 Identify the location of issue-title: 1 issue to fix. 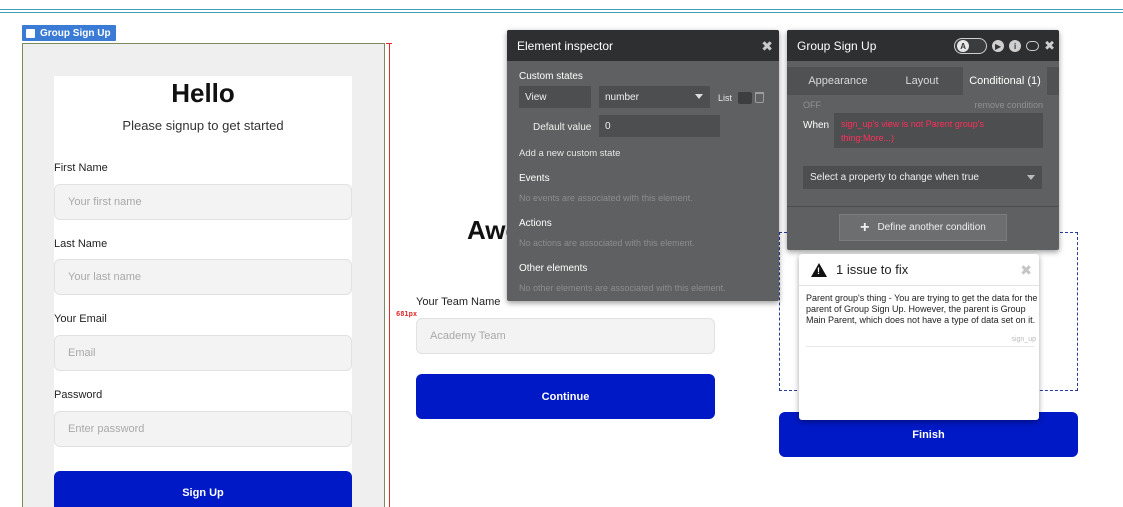
(872, 269).